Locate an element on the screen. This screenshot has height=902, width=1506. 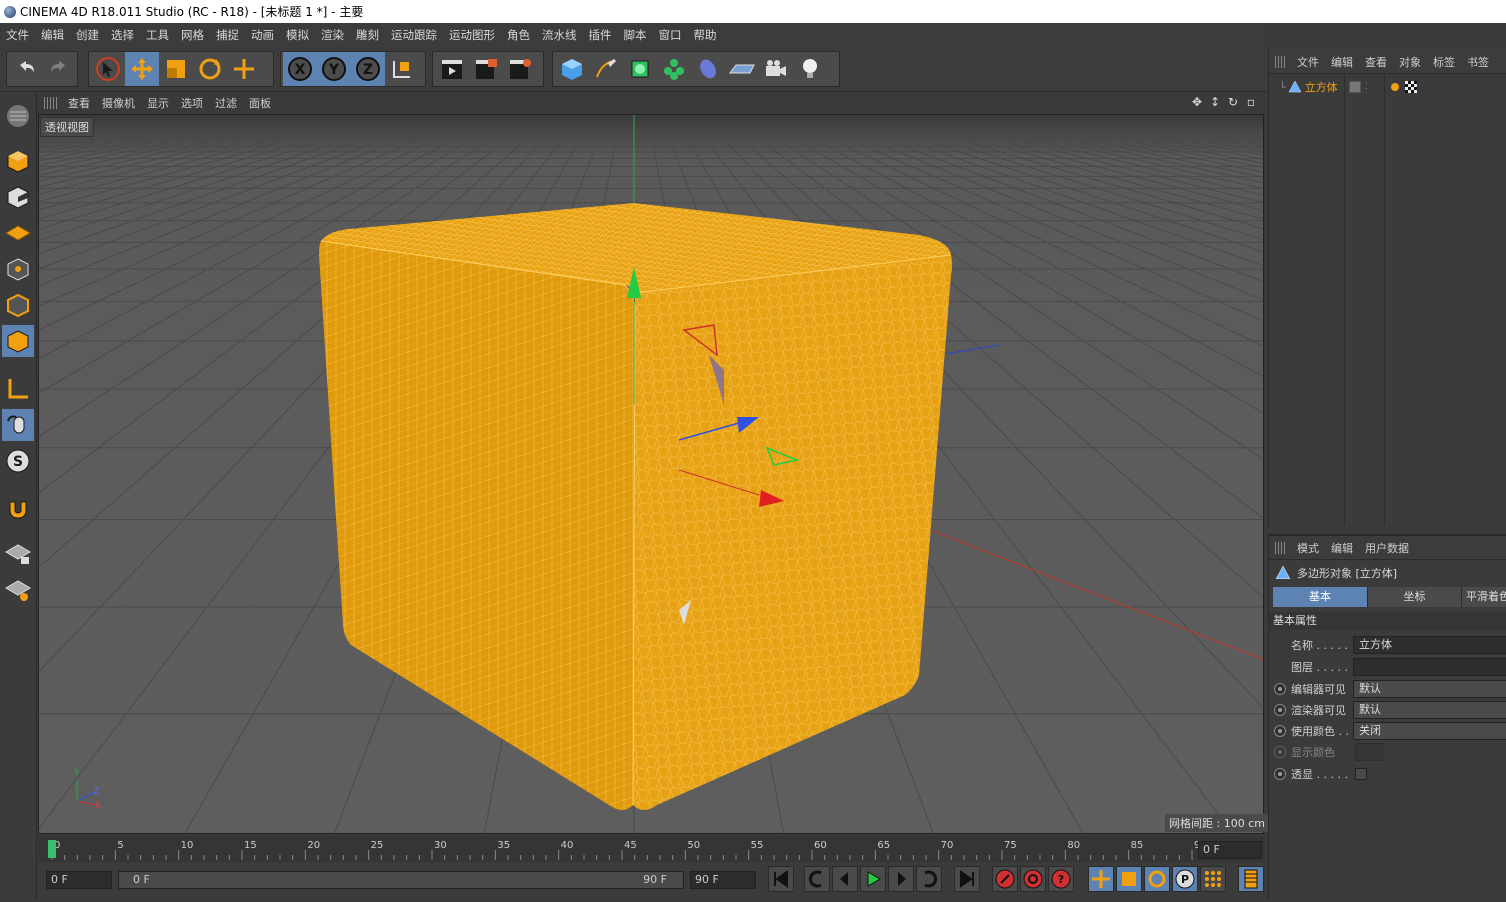
om-menu-bookmarks: 书签 is located at coordinates (1480, 62).